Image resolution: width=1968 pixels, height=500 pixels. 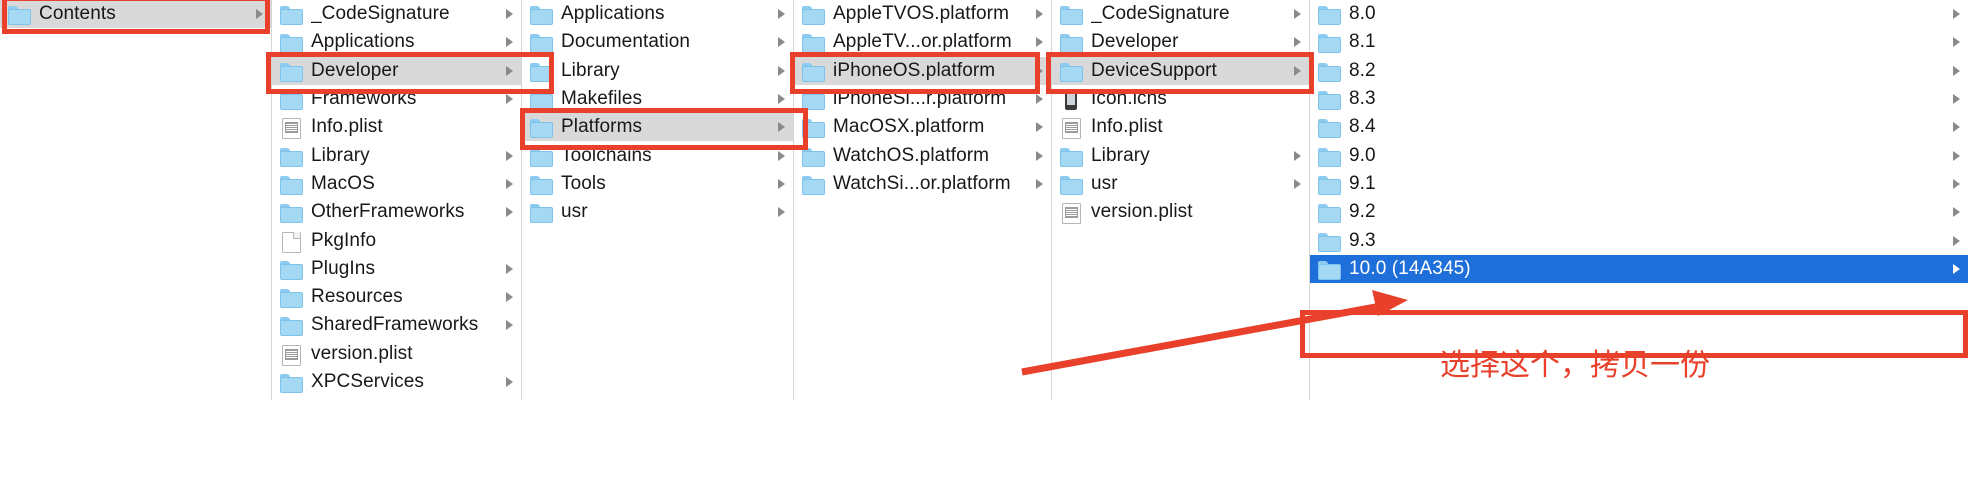 I want to click on list-item-label: Library, so click(x=1120, y=155).